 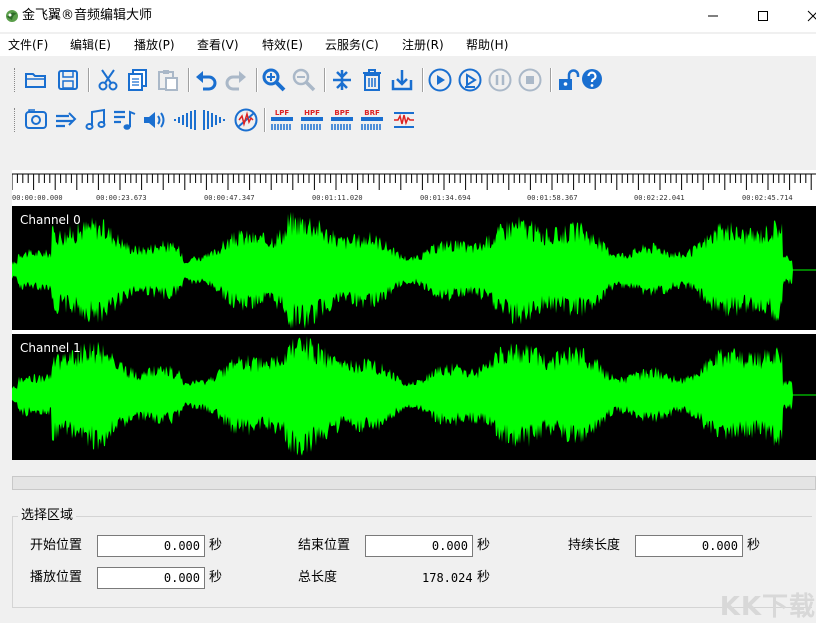 I want to click on menu-effects: 特效(E), so click(x=282, y=45).